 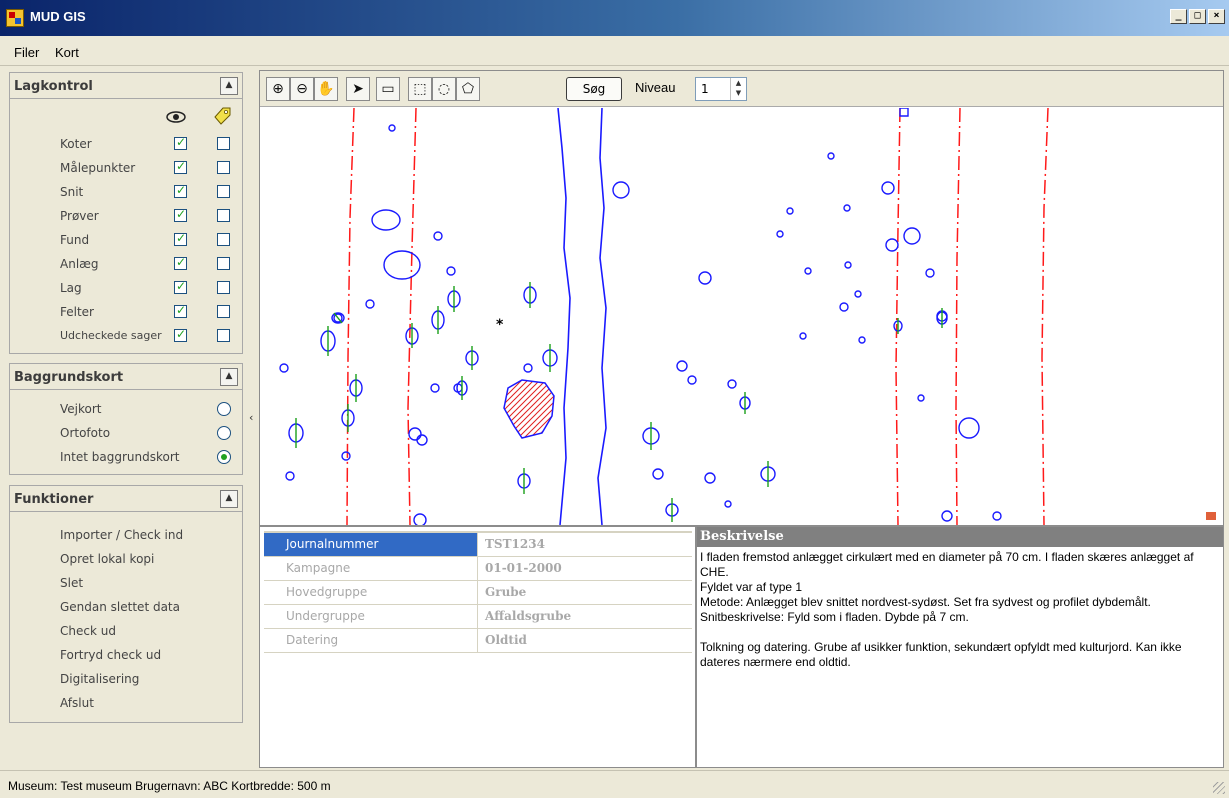 I want to click on layer-udcheckede-label-checkbox, so click(x=223, y=335).